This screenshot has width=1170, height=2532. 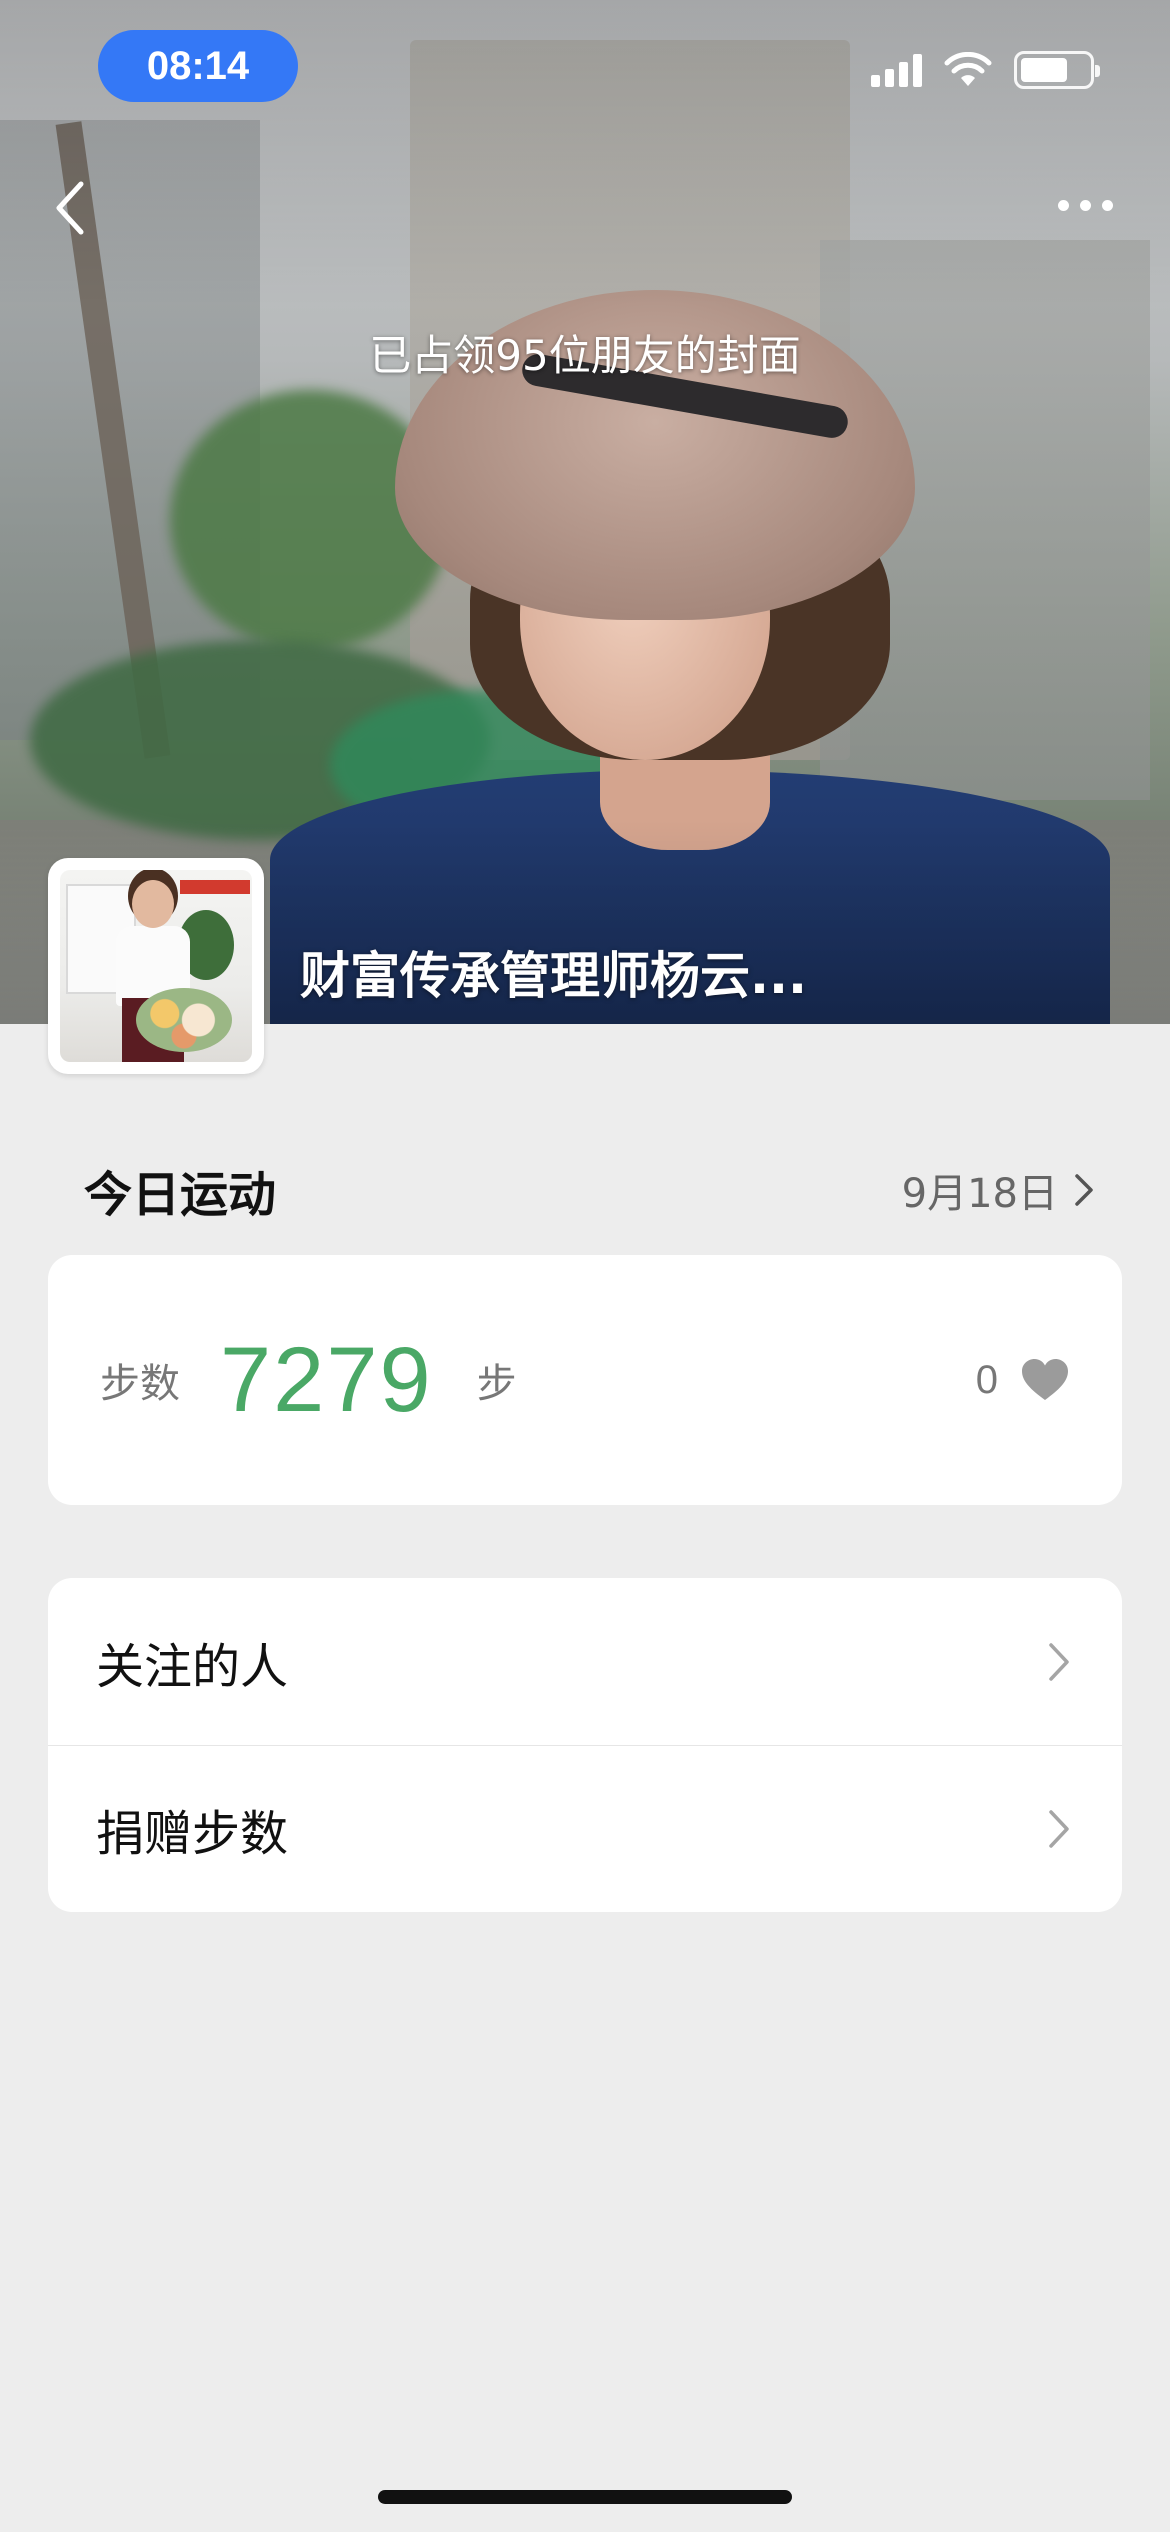 What do you see at coordinates (968, 69) in the screenshot?
I see `wifi-icon` at bounding box center [968, 69].